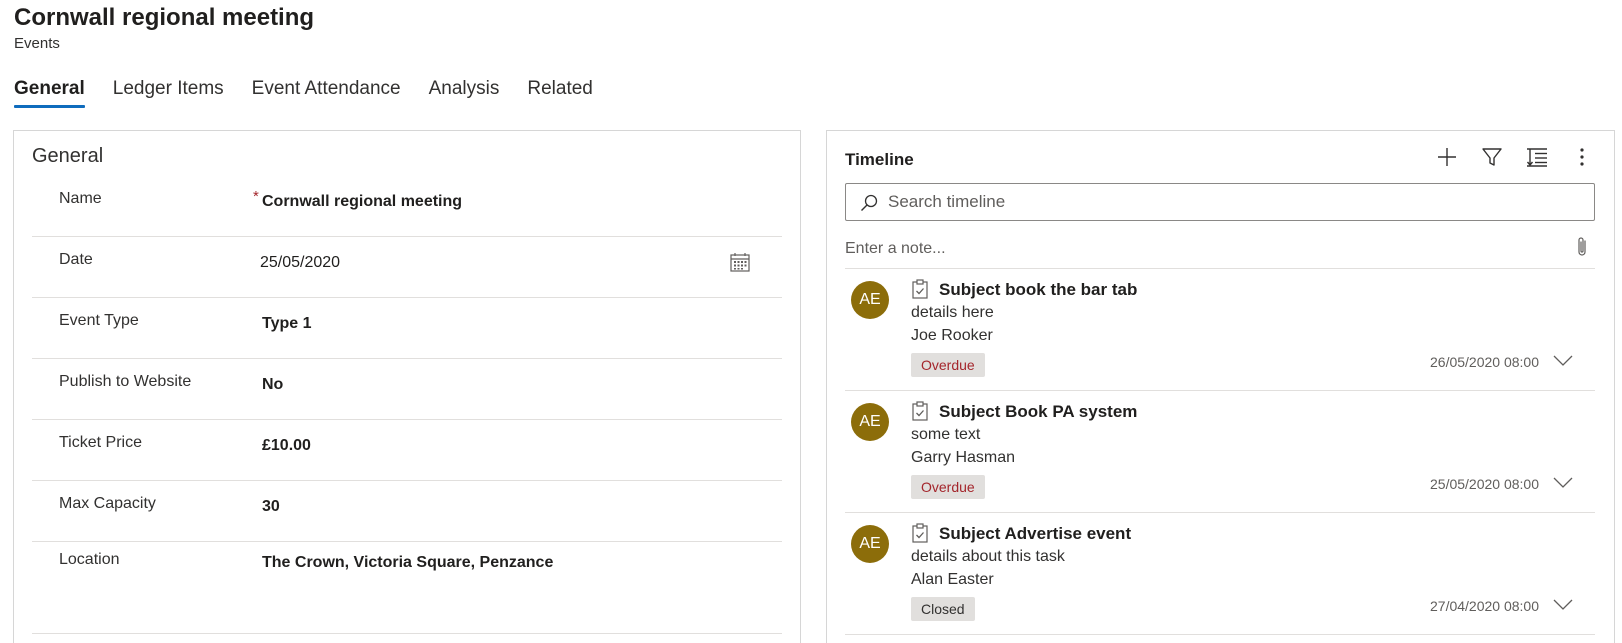 The width and height of the screenshot is (1622, 643). I want to click on field-row-name: Name * Cornwall regional meeting, so click(407, 206).